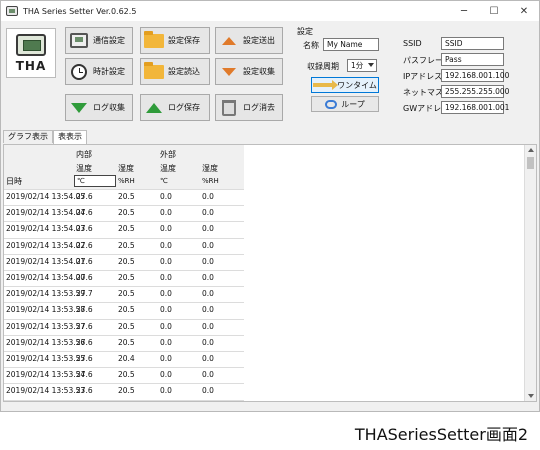  I want to click on comm-settings-button: 通信設定, so click(99, 40).